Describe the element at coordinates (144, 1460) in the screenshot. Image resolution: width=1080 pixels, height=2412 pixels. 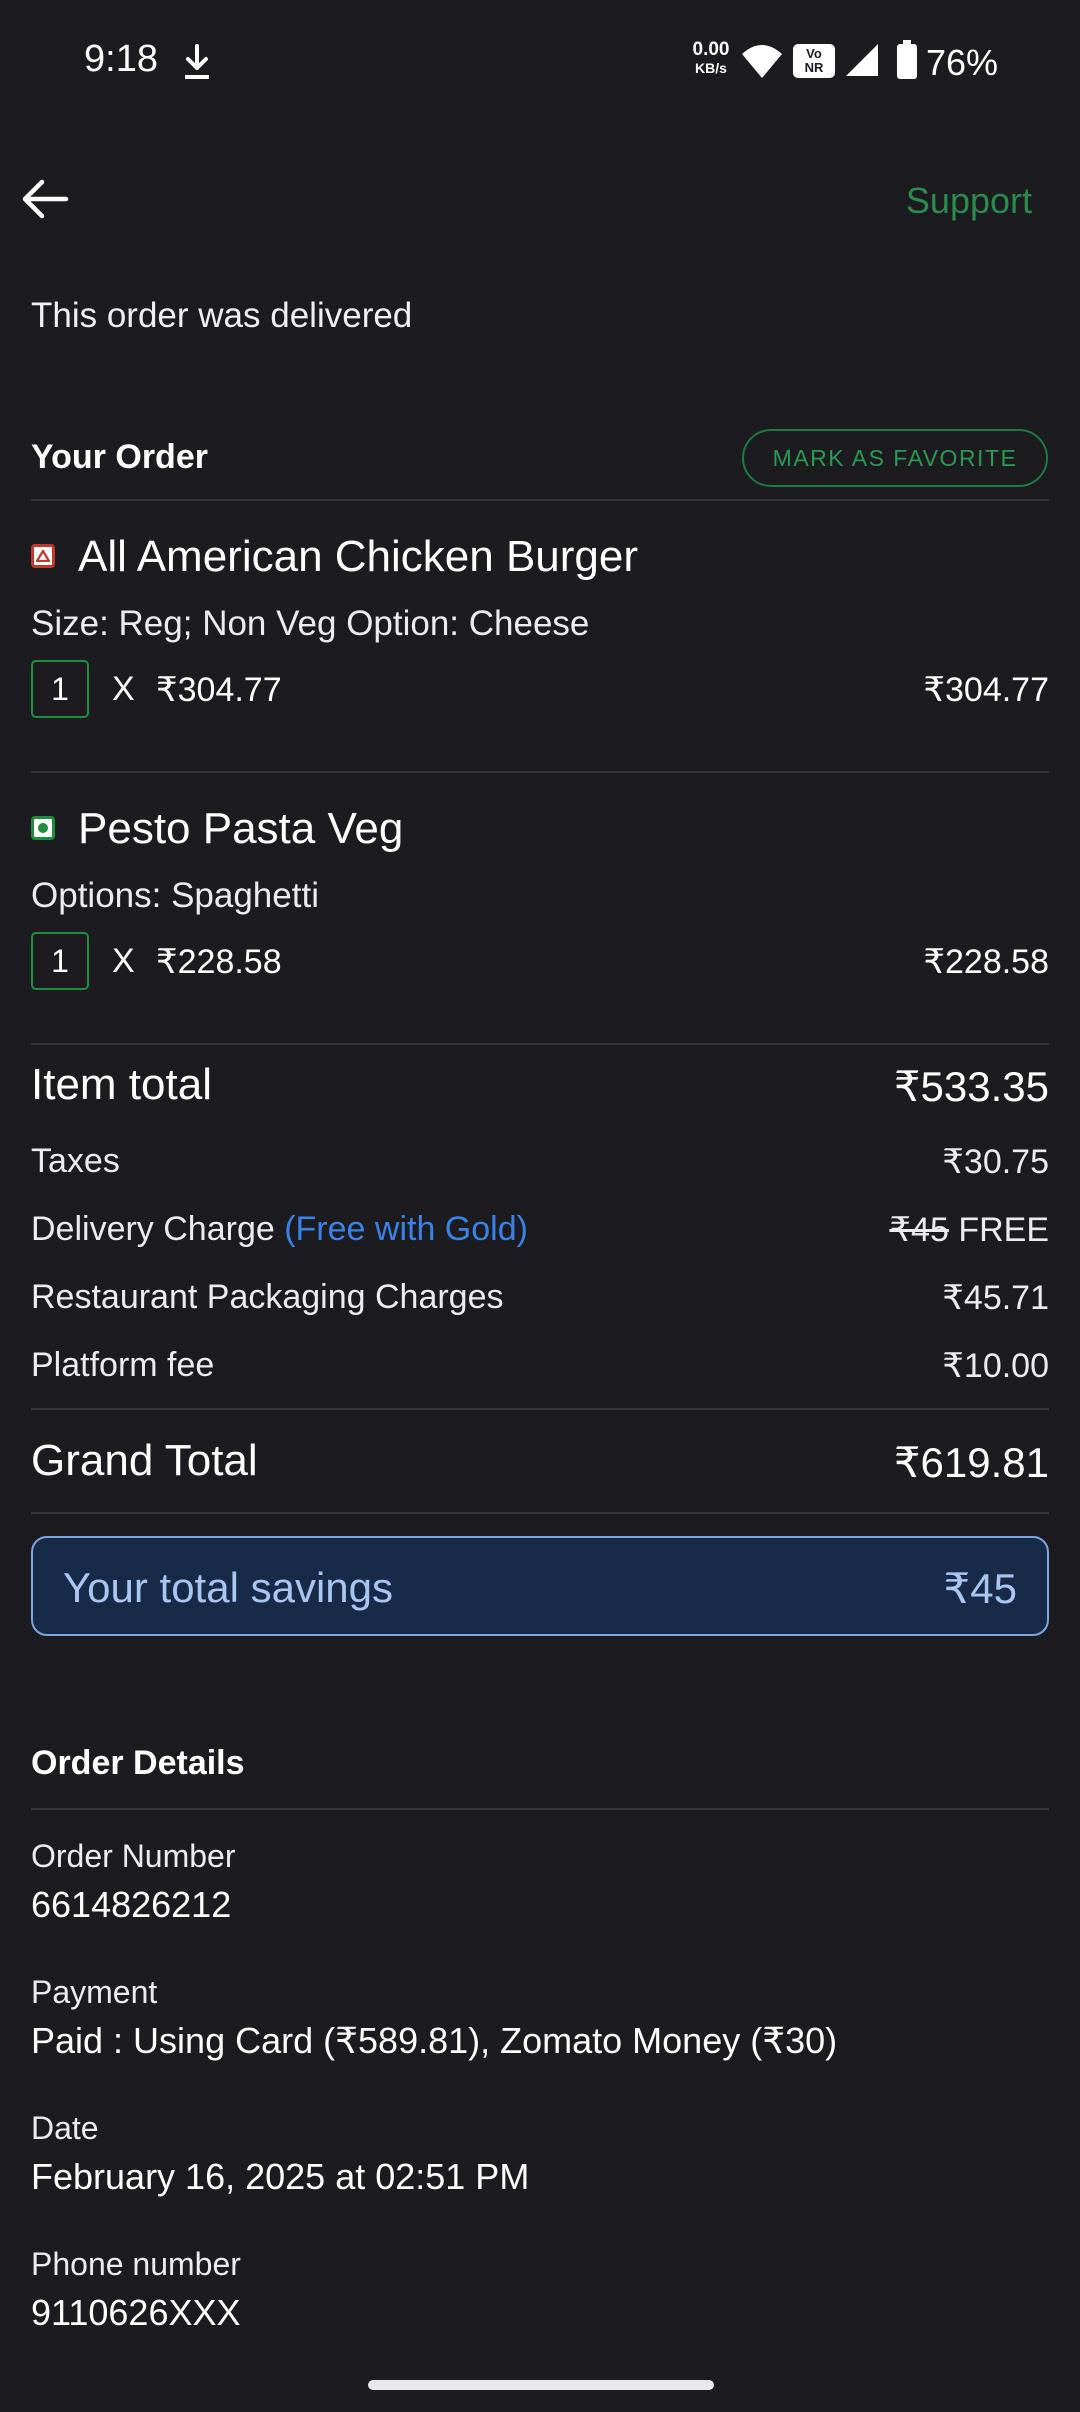
I see `grand-total-label: Grand Total` at that location.